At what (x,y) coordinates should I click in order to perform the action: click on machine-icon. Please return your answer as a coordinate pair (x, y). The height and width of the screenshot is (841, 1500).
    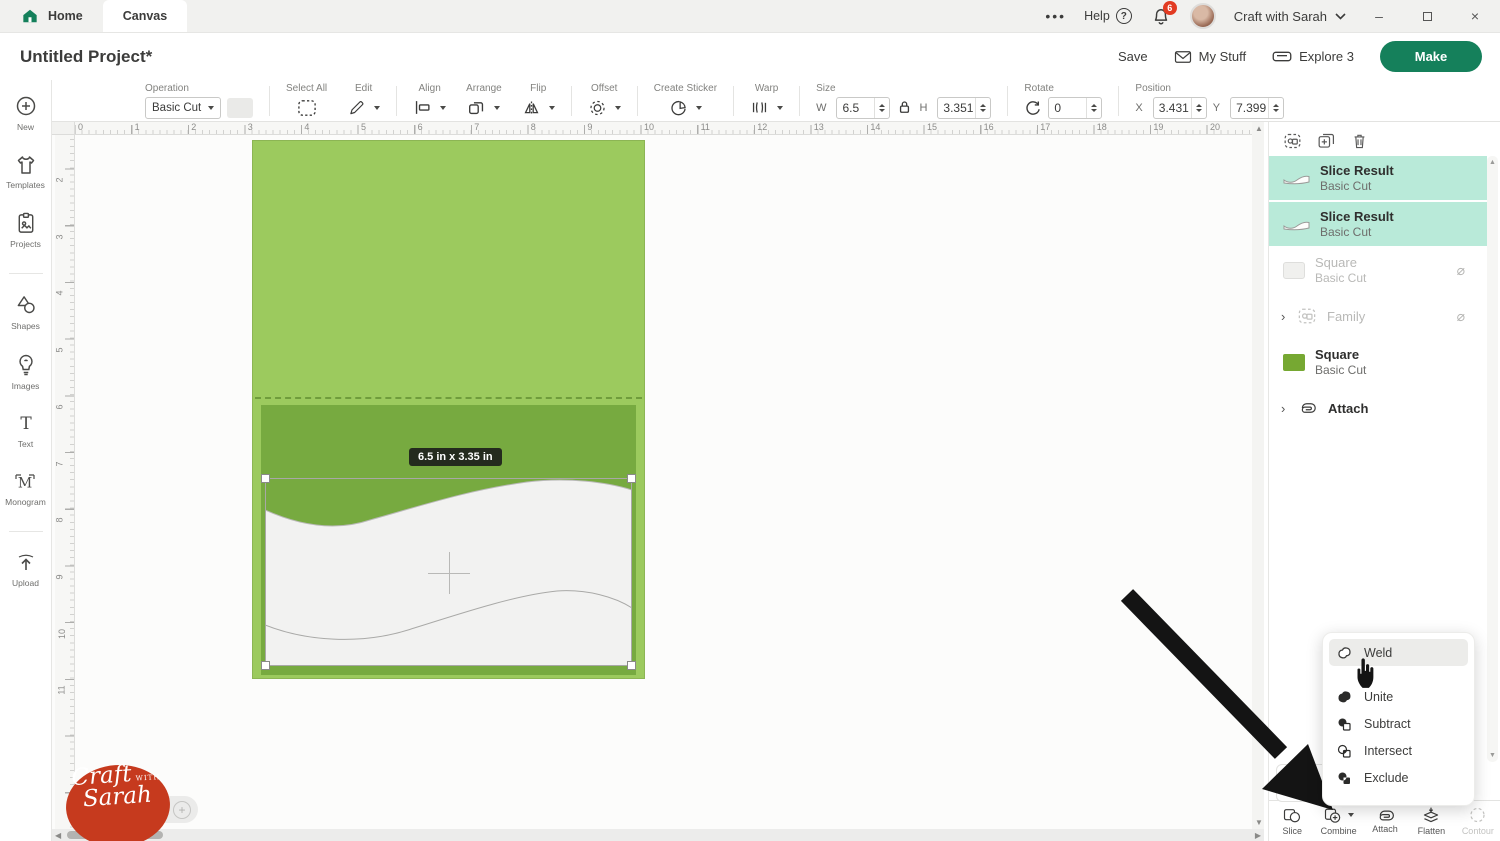
    Looking at the image, I should click on (1282, 56).